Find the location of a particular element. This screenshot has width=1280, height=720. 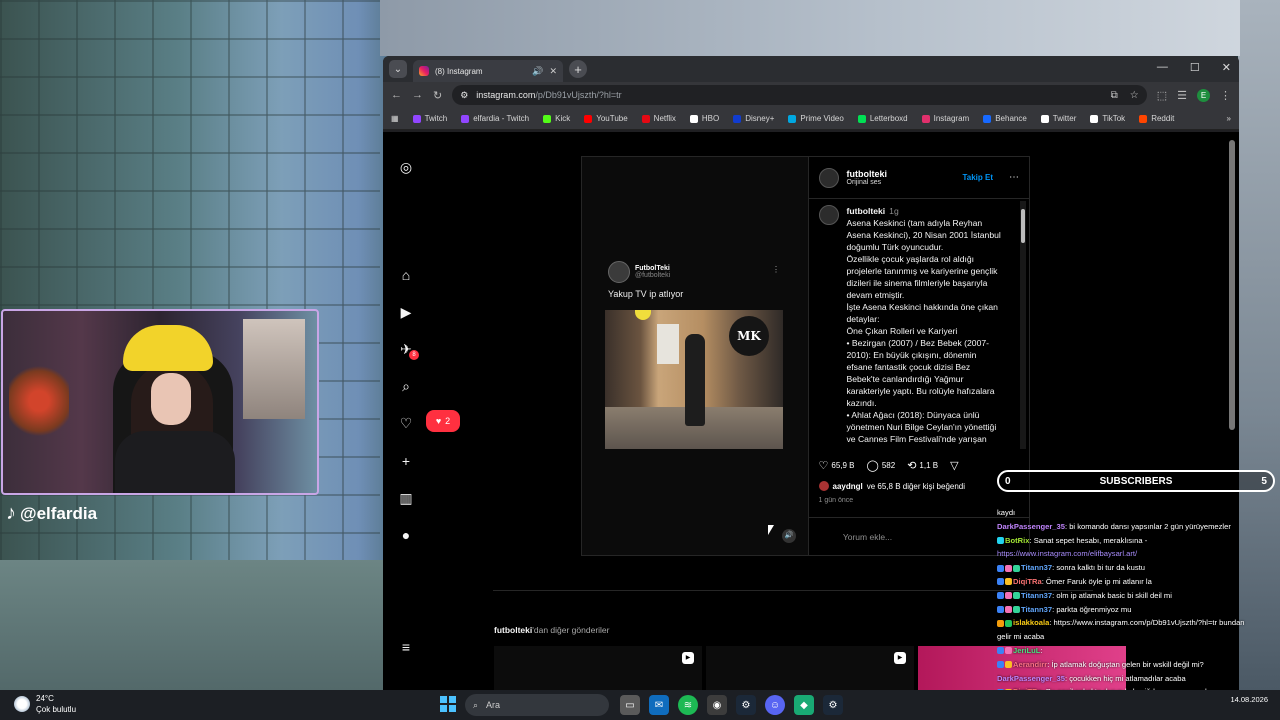

audio-label: Orijinal ses is located at coordinates (867, 182).